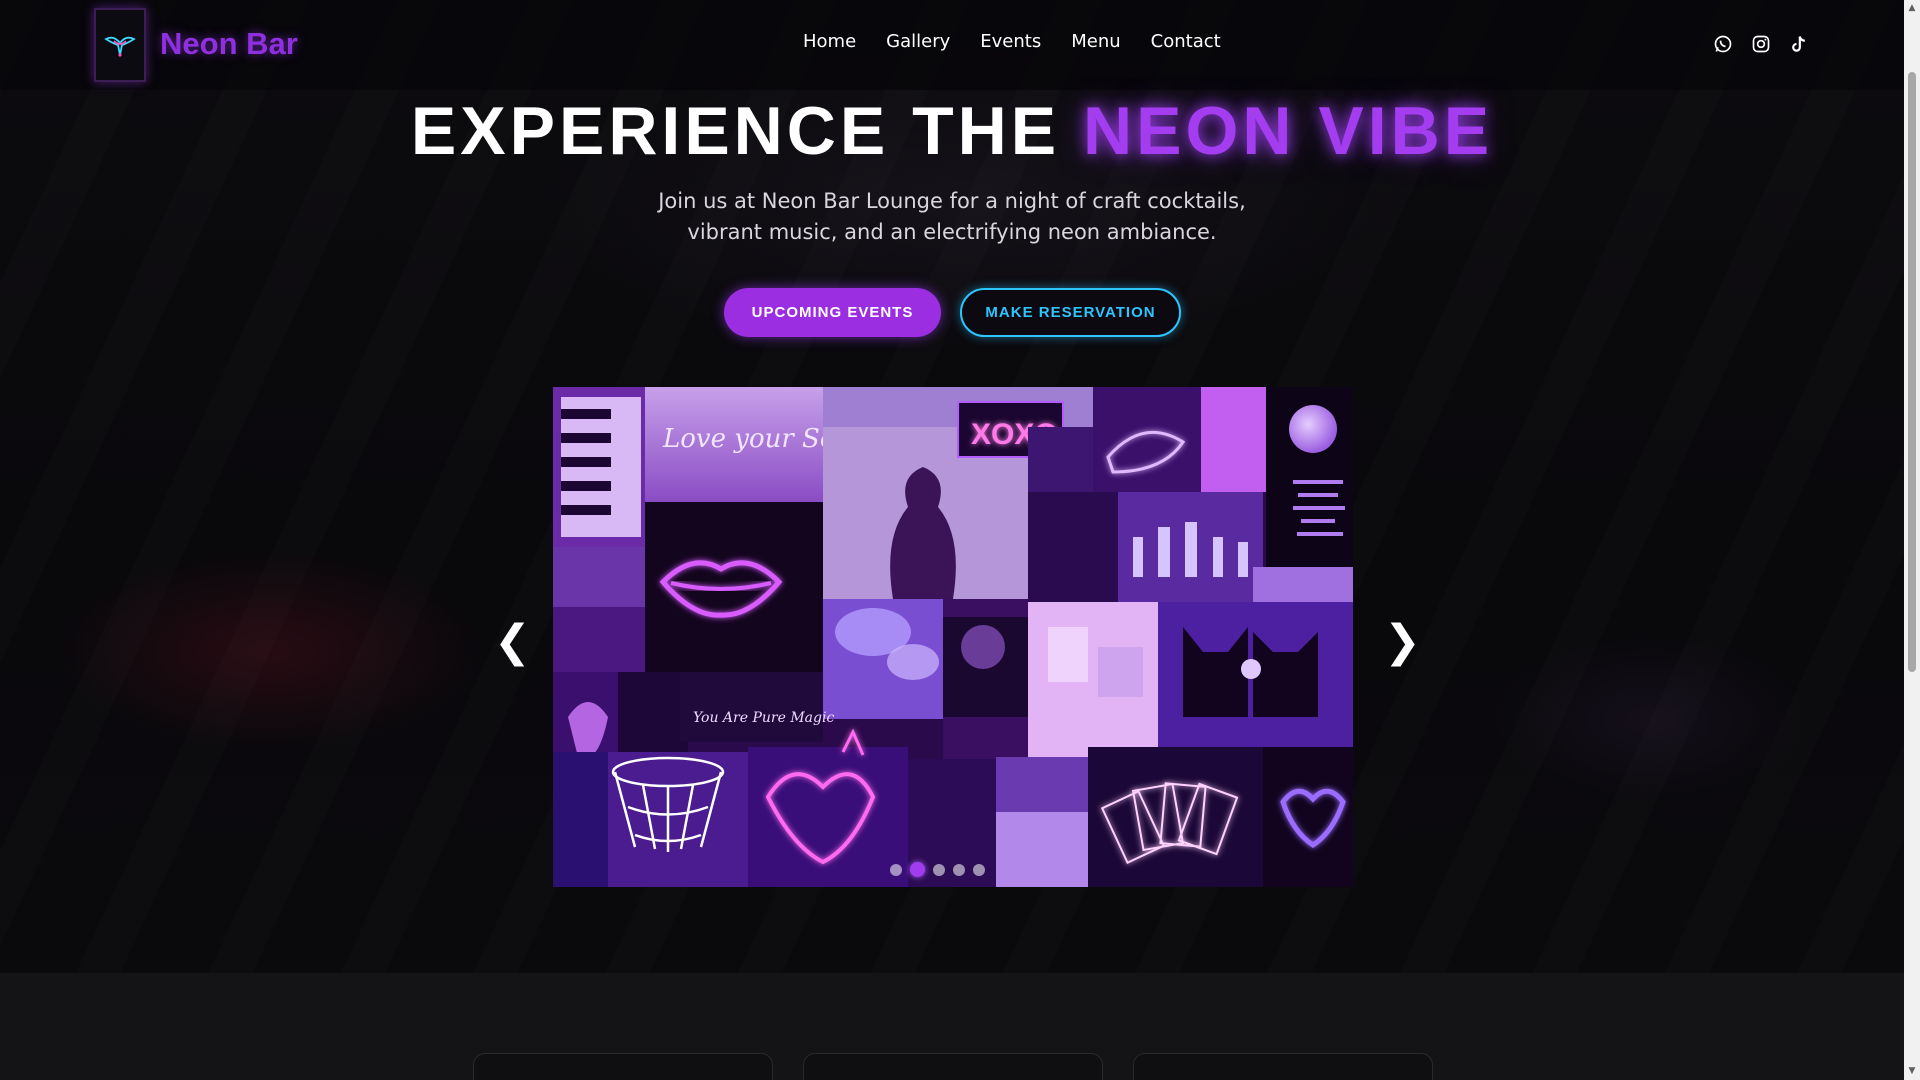  I want to click on nav-menu: Menu, so click(1095, 41).